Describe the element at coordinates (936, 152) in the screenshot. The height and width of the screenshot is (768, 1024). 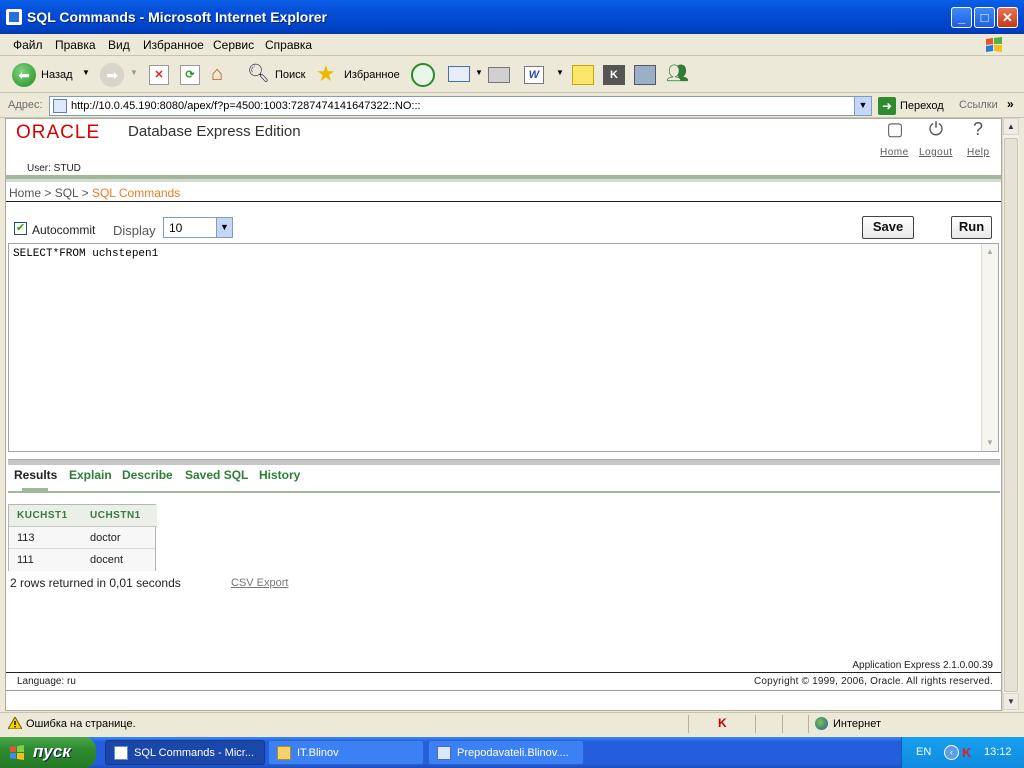
I see `nav-logout-link: Logout` at that location.